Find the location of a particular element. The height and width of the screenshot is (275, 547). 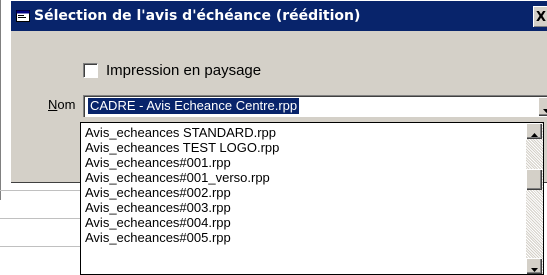

scroll-down-button is located at coordinates (534, 266).